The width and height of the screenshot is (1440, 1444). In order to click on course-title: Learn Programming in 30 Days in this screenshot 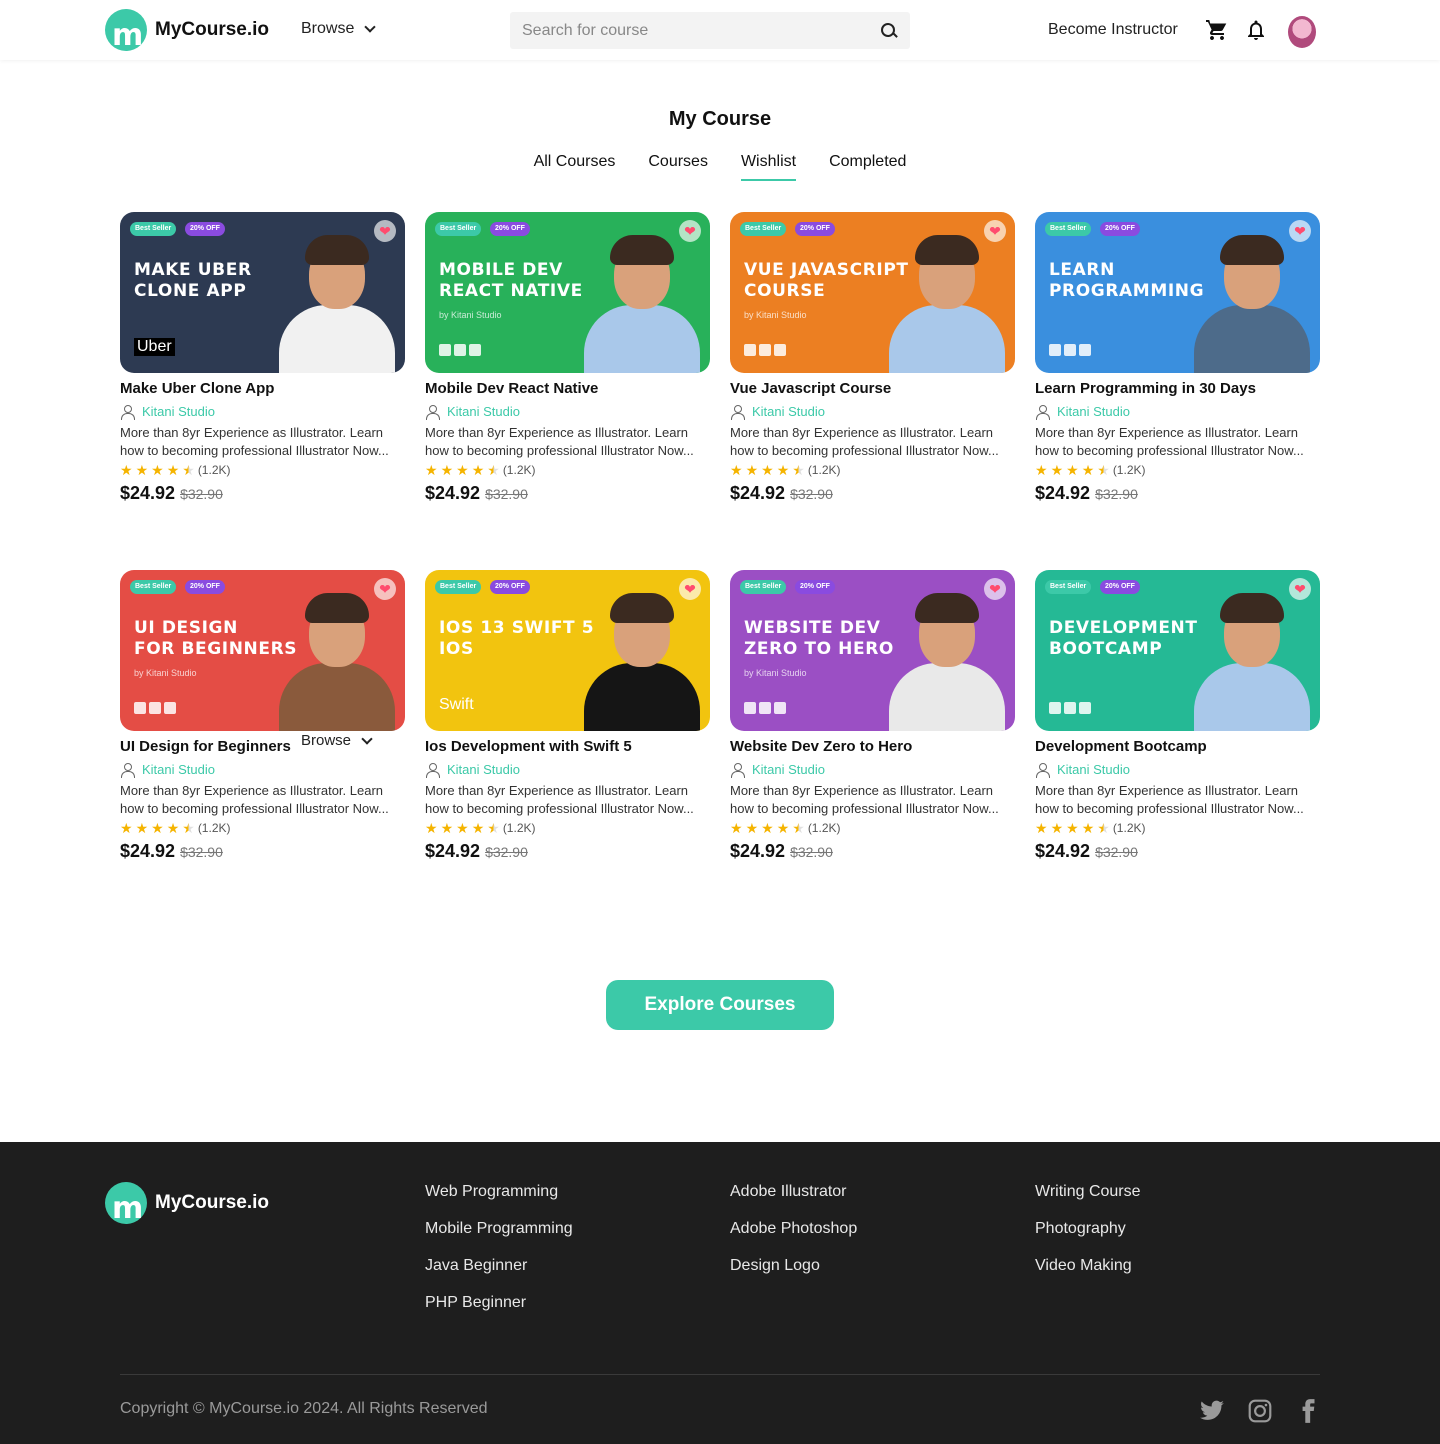, I will do `click(1177, 388)`.